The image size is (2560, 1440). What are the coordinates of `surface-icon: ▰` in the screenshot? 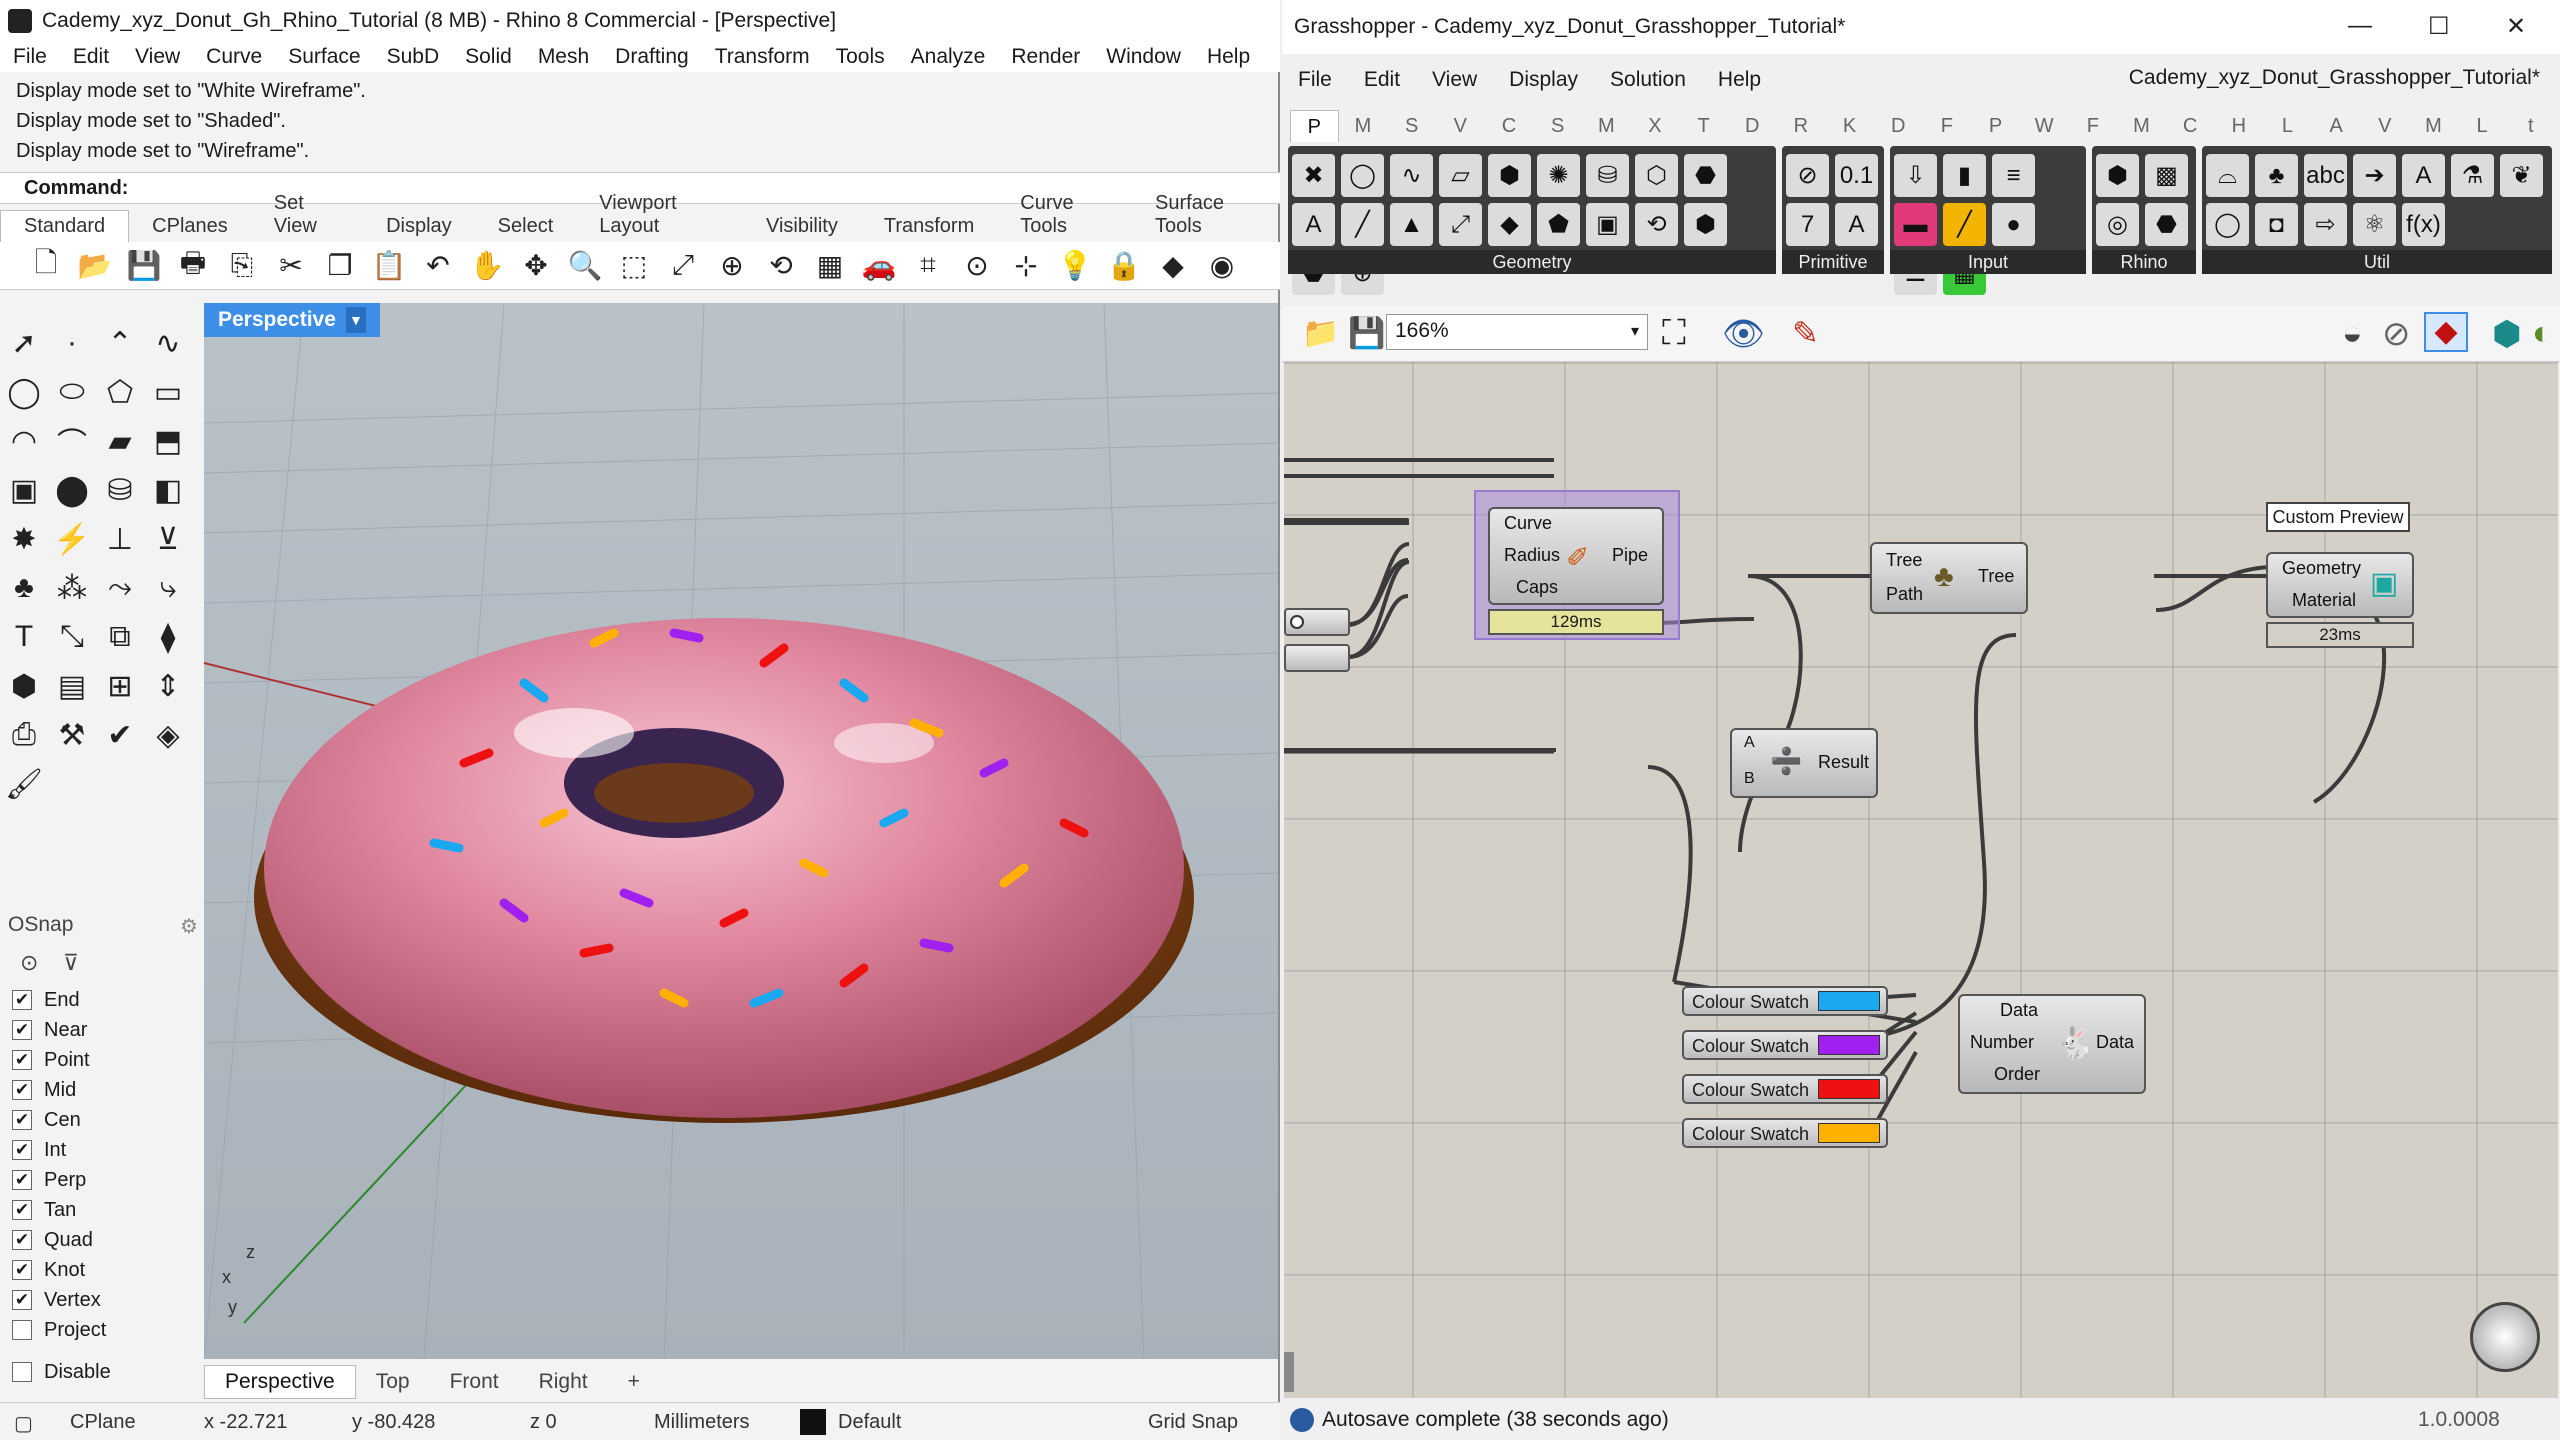 It's located at (120, 441).